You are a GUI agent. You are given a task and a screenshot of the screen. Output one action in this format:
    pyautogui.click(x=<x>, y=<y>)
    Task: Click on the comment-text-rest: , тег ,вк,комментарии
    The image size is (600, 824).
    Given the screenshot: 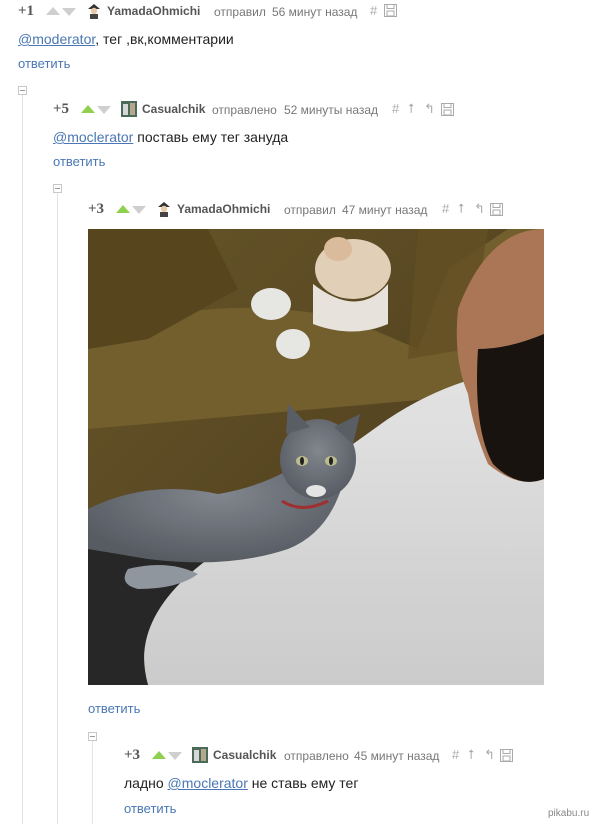 What is the action you would take?
    pyautogui.click(x=164, y=39)
    